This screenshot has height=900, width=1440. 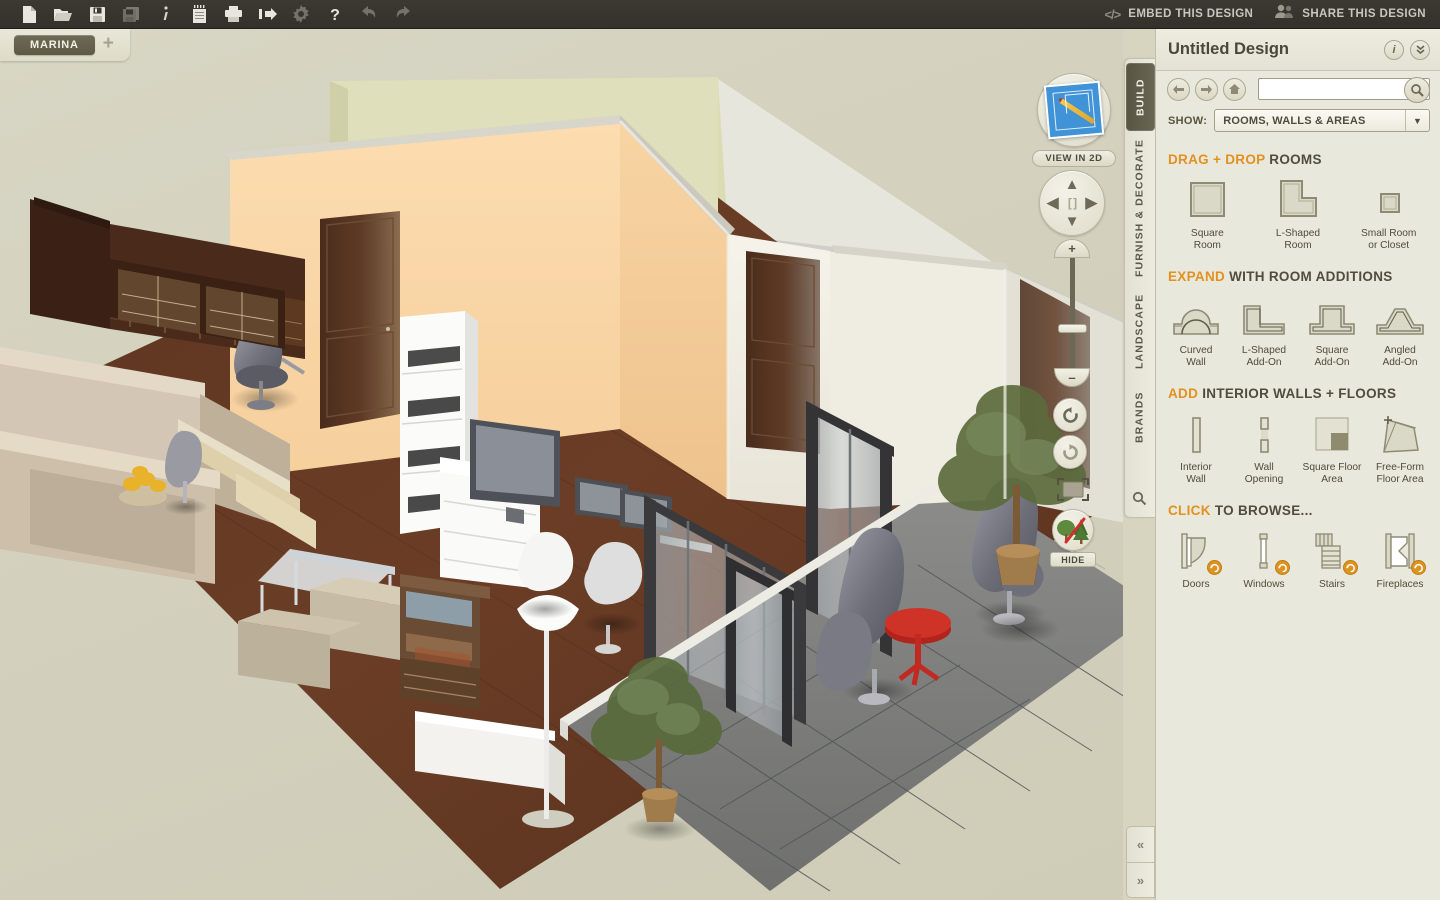 I want to click on zoom-out-button: –, so click(x=1072, y=377).